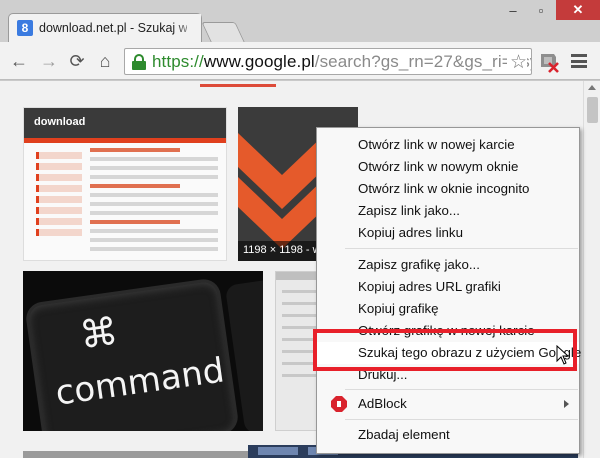 Image resolution: width=600 pixels, height=458 pixels. Describe the element at coordinates (579, 61) in the screenshot. I see `chrome-menu-icon` at that location.